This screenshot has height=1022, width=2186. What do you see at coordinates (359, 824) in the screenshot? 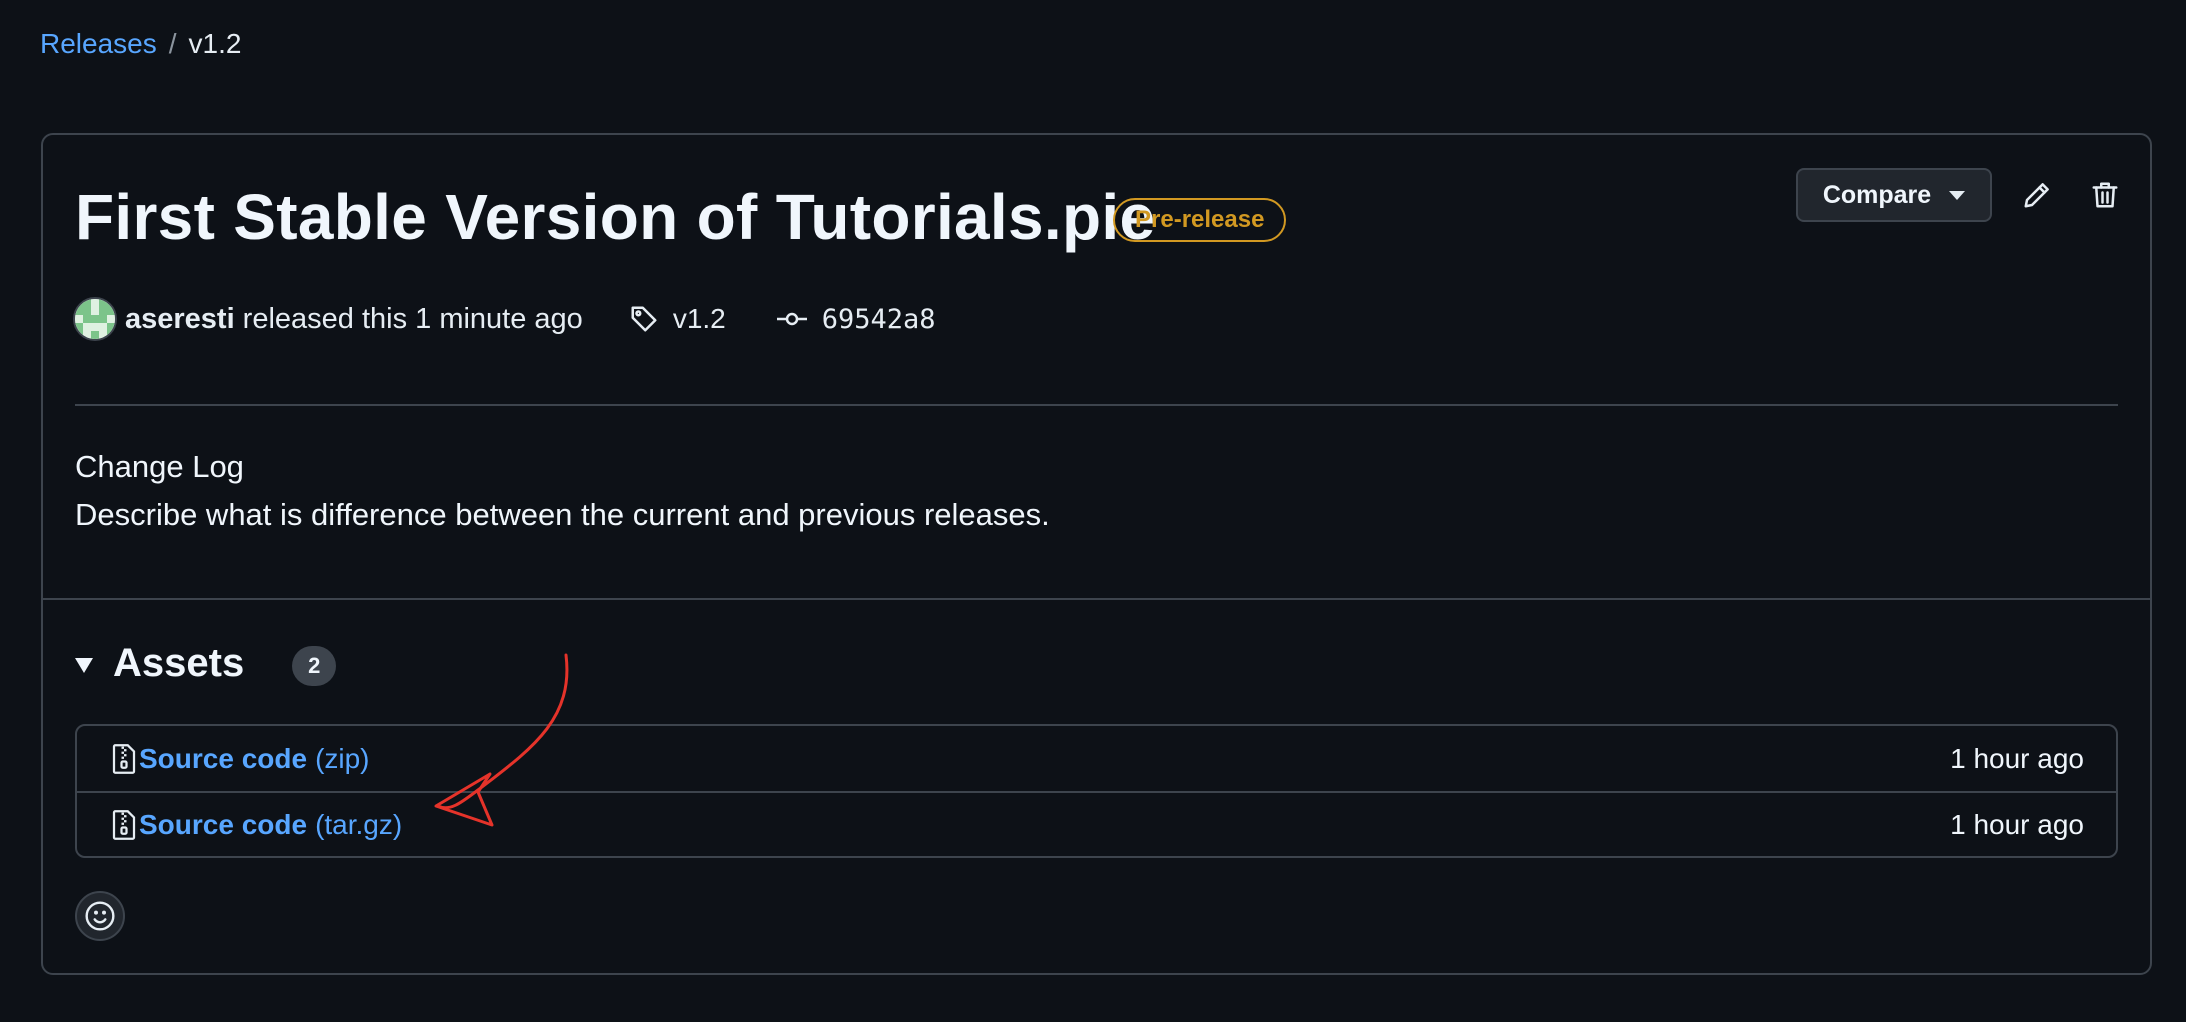
I see `asset-ext: (tar.gz)` at bounding box center [359, 824].